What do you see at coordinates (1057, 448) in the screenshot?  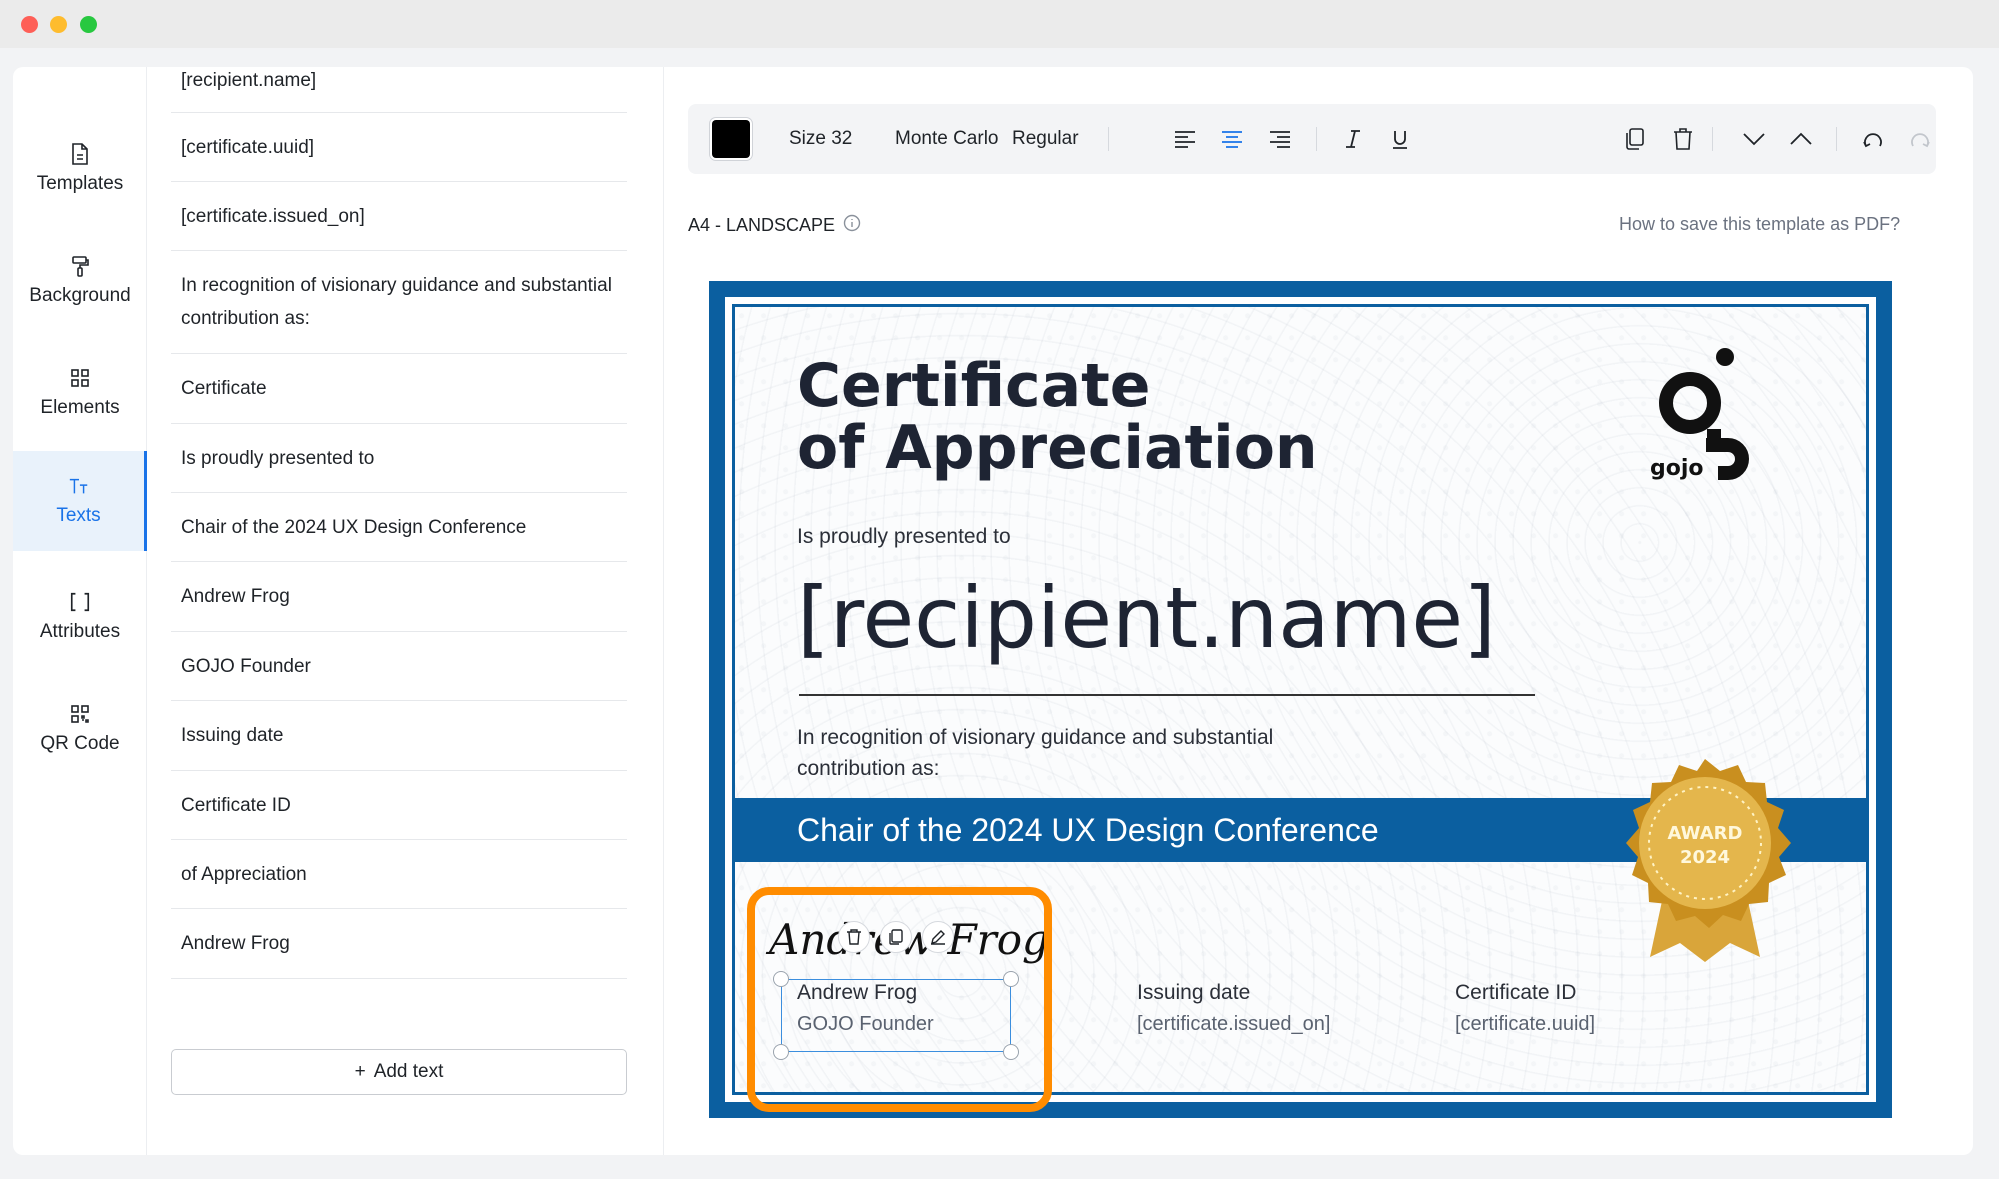 I see `title-line-2: of Appreciation` at bounding box center [1057, 448].